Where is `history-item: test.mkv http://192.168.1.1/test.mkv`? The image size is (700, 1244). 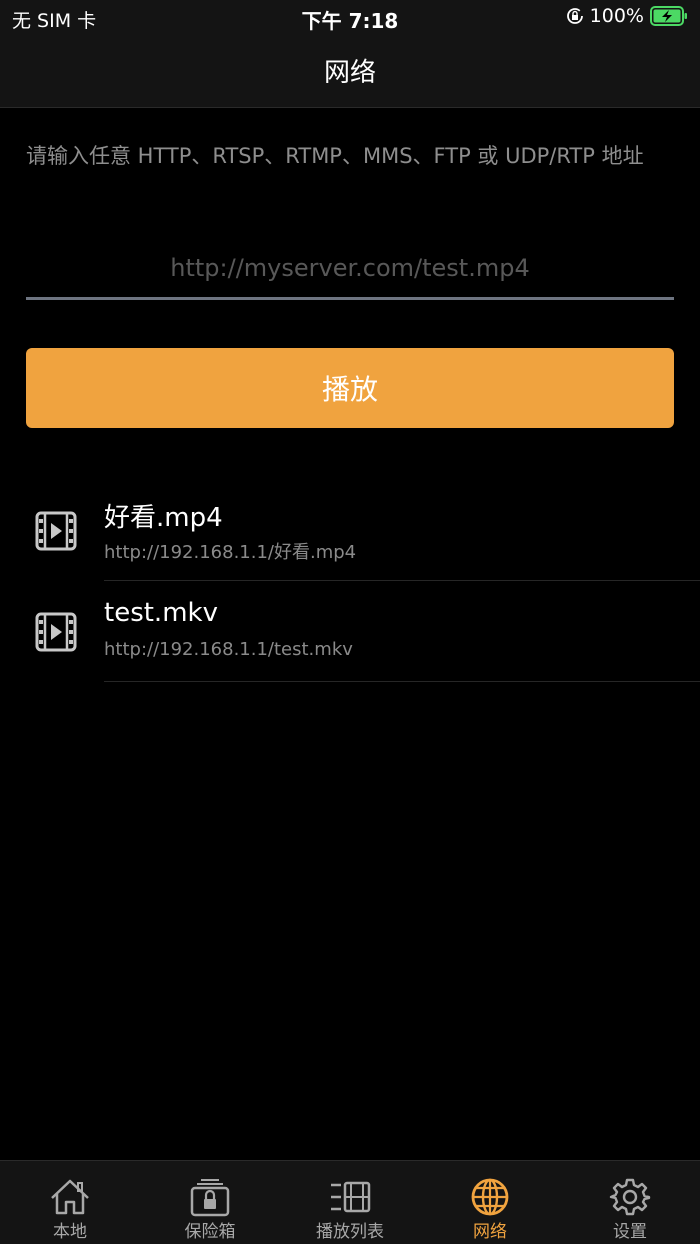
history-item: test.mkv http://192.168.1.1/test.mkv is located at coordinates (350, 631).